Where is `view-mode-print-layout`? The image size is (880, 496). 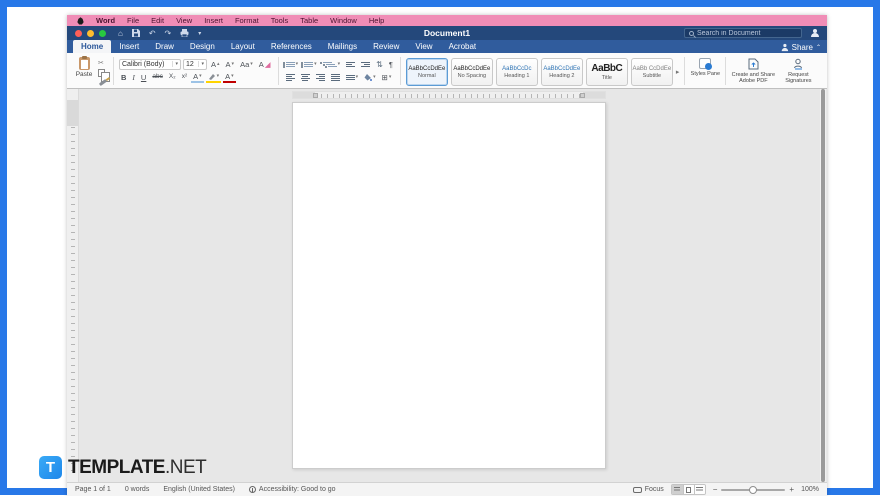 view-mode-print-layout is located at coordinates (688, 489).